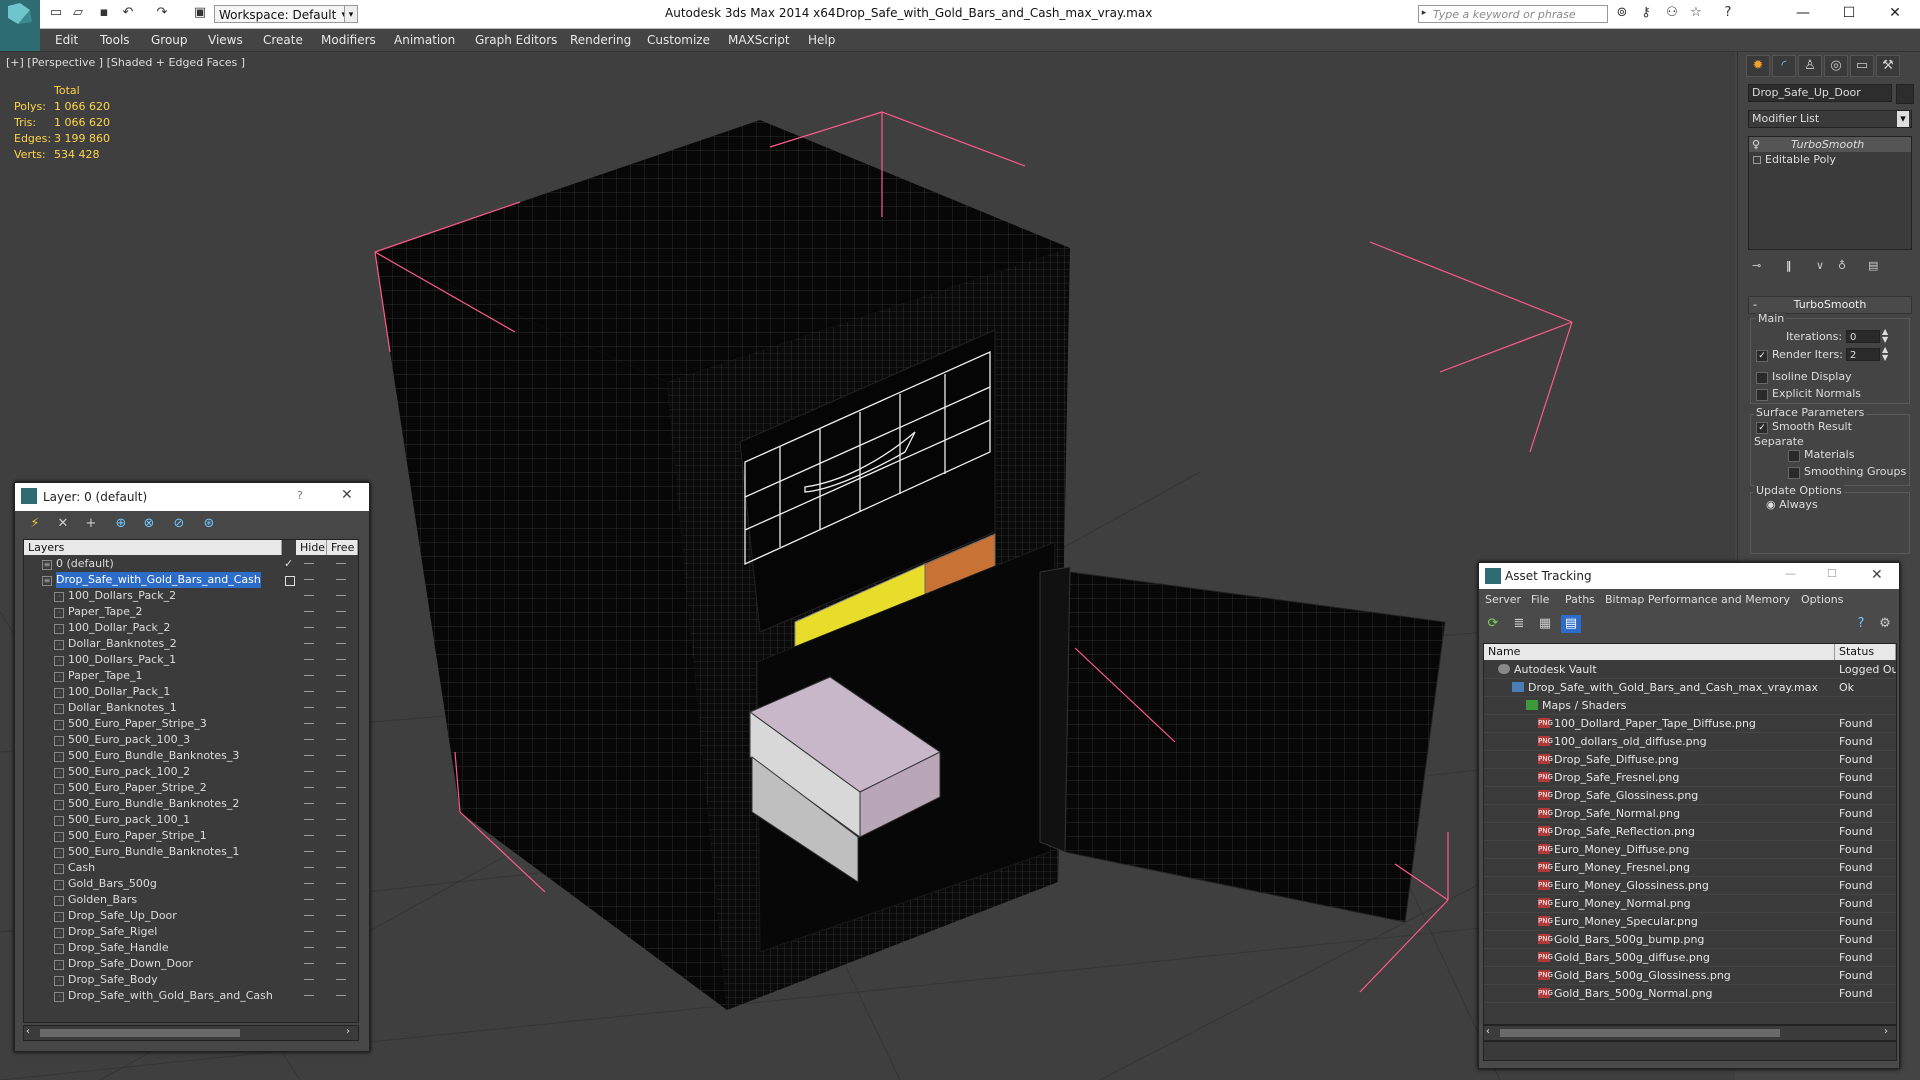  Describe the element at coordinates (348, 1031) in the screenshot. I see `scroll-right-icon: ›` at that location.